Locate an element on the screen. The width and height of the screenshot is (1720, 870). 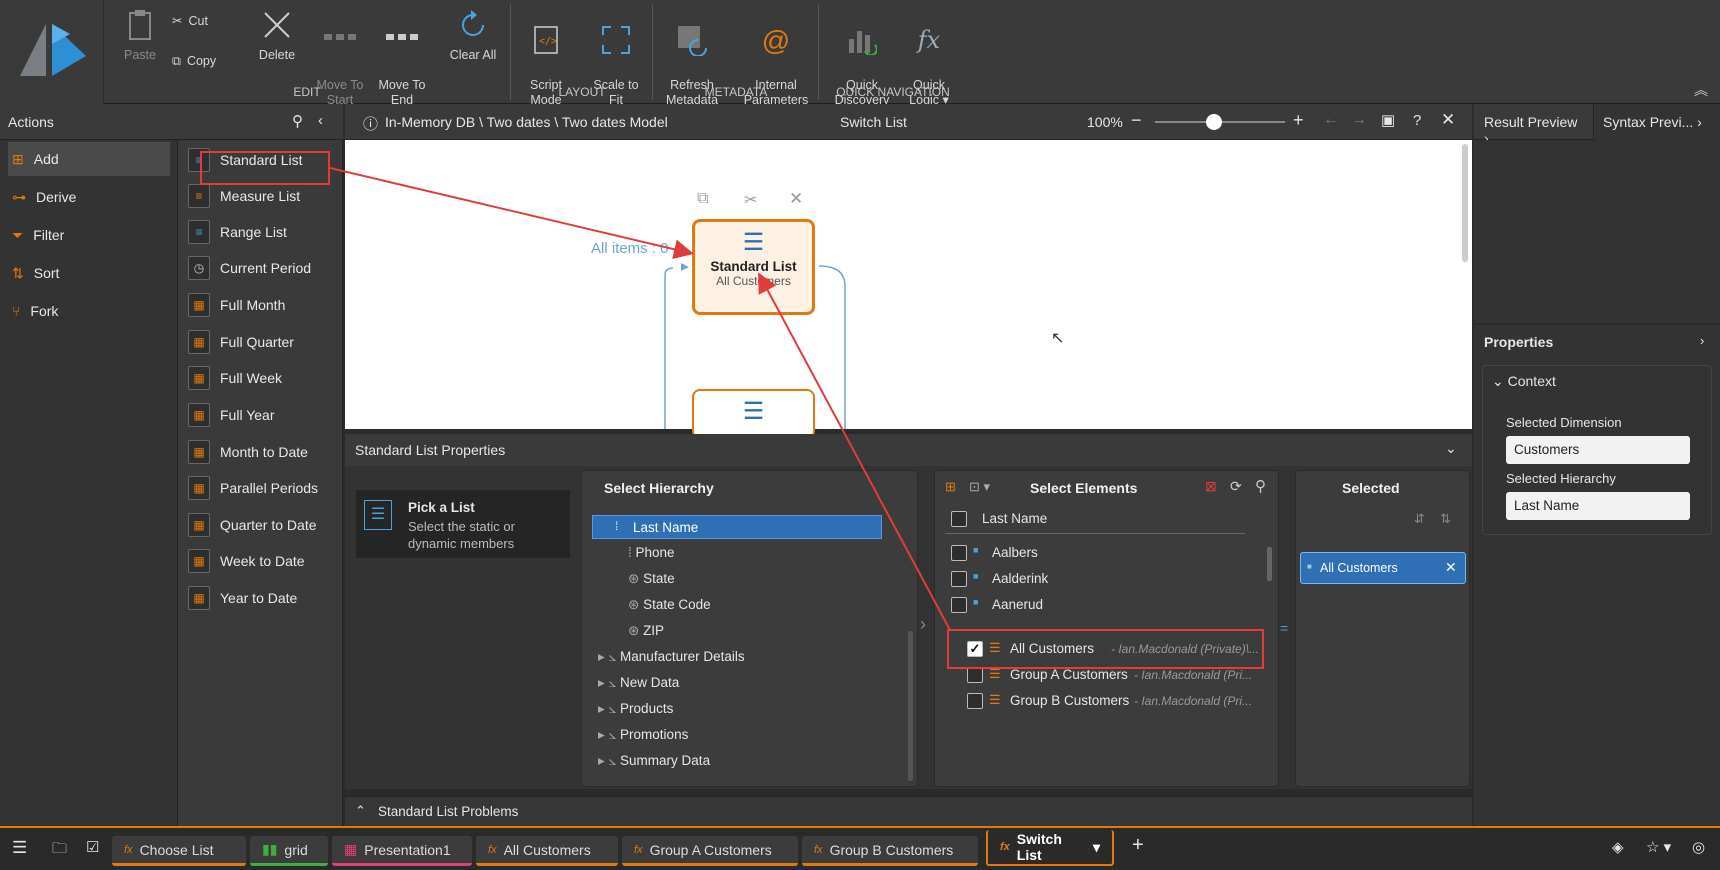
elements-title: Select Elements is located at coordinates (1084, 488).